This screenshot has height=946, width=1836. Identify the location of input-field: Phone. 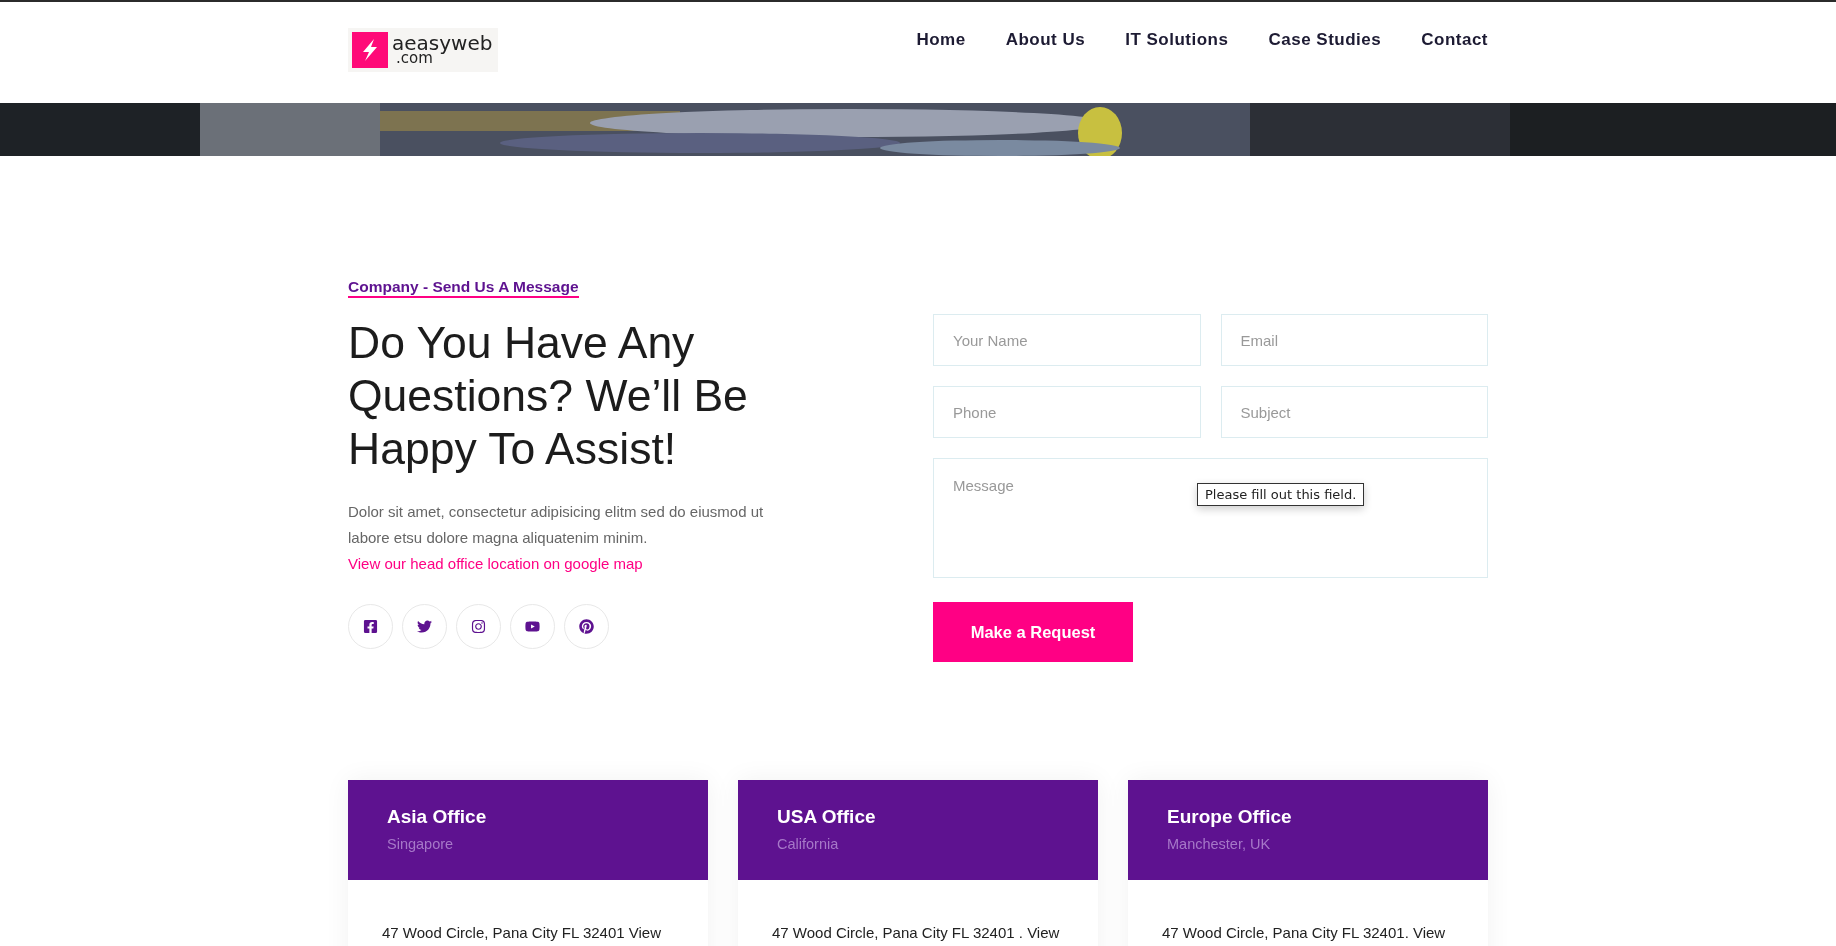
(1067, 412).